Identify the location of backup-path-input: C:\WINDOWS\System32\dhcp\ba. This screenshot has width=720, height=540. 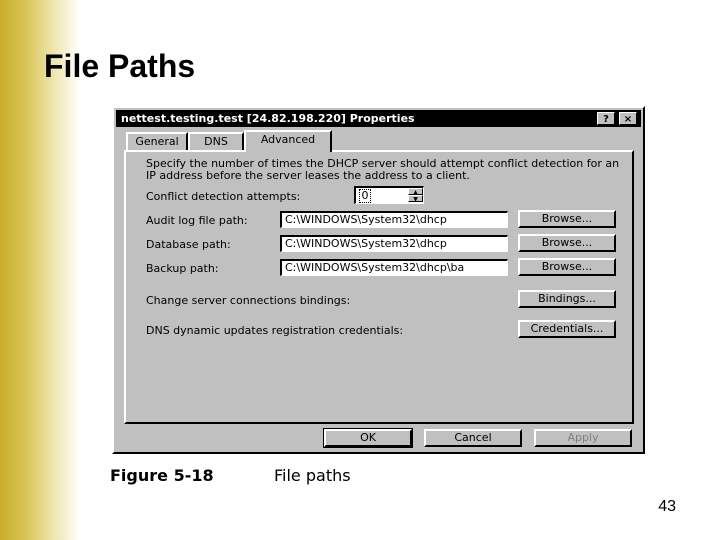
(394, 267).